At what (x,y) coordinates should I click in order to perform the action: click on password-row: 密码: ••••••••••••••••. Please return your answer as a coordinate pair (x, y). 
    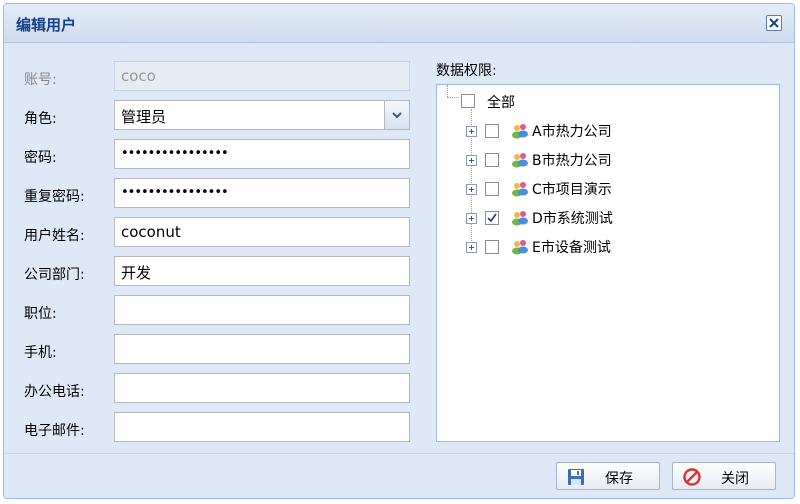
    Looking at the image, I should click on (215, 155).